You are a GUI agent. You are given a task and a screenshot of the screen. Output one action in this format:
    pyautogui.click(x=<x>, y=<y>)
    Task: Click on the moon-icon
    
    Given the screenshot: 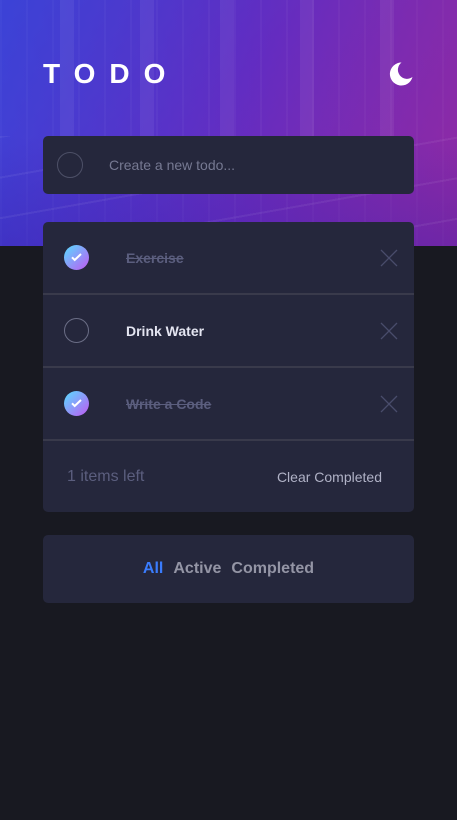 What is the action you would take?
    pyautogui.click(x=401, y=74)
    